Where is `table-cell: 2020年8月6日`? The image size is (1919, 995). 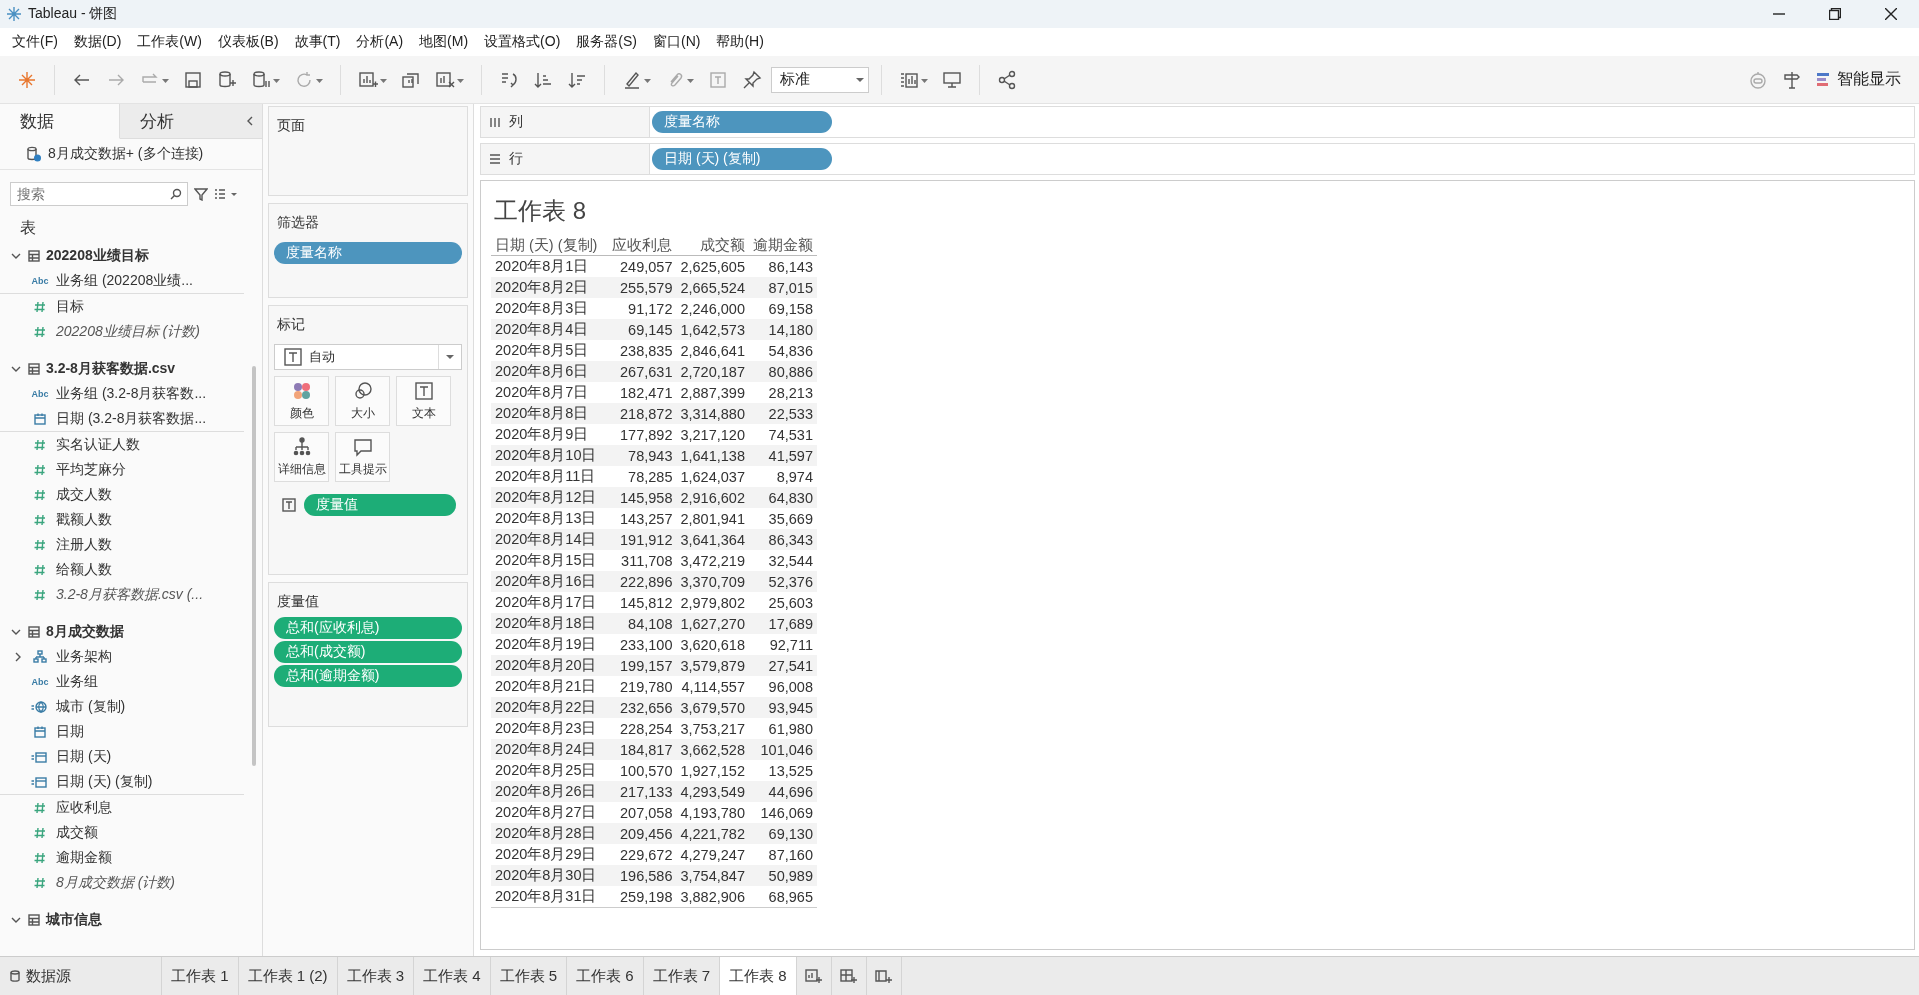 table-cell: 2020年8月6日 is located at coordinates (550, 371).